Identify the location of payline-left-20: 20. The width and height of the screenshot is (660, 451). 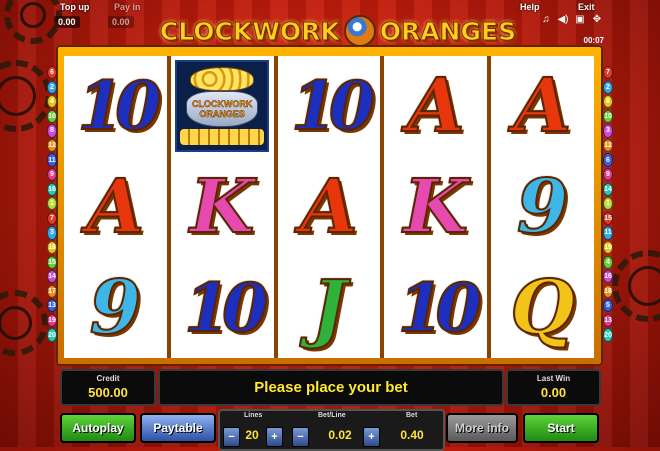
(52, 335).